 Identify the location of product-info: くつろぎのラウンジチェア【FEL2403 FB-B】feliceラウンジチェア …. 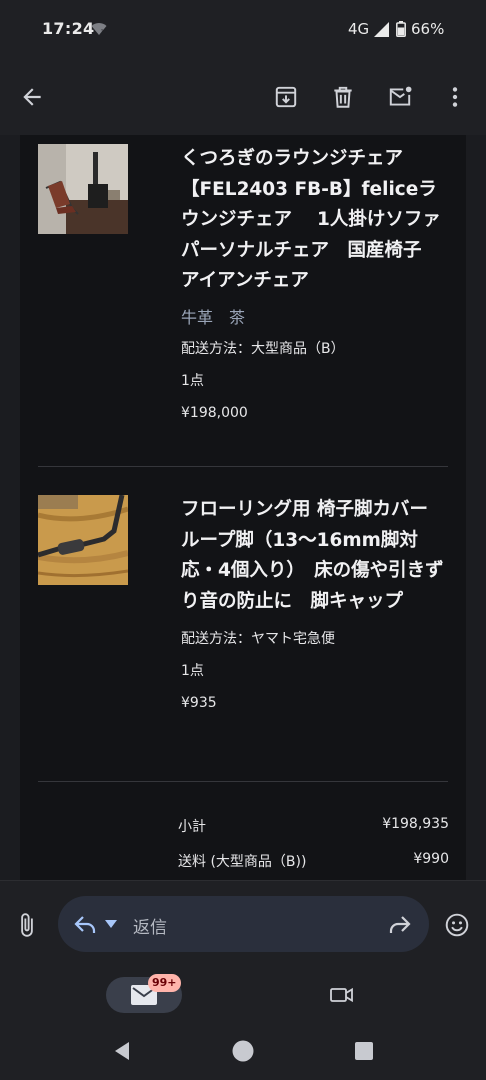
(320, 283).